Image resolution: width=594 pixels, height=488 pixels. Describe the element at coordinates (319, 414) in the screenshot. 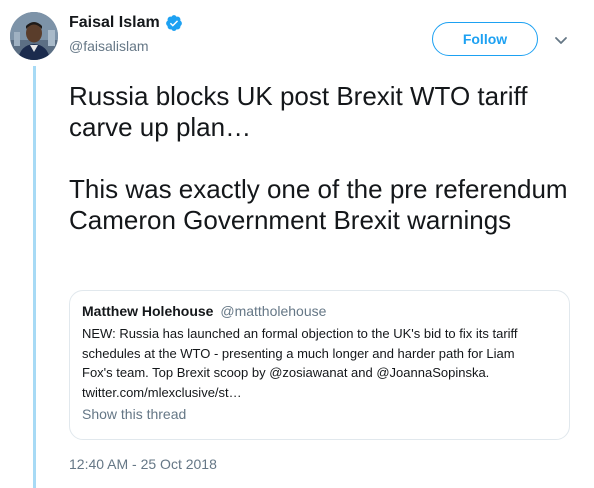

I see `show-thread-link: Show this thread` at that location.